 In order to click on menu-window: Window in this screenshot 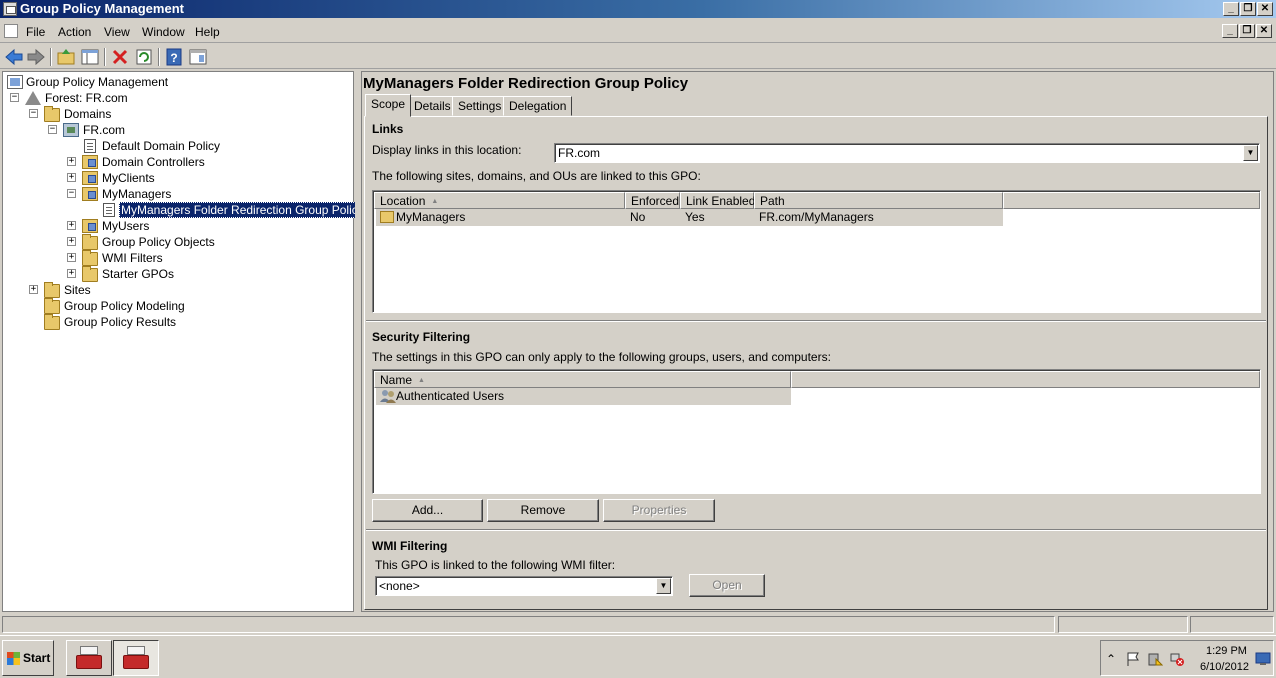, I will do `click(163, 32)`.